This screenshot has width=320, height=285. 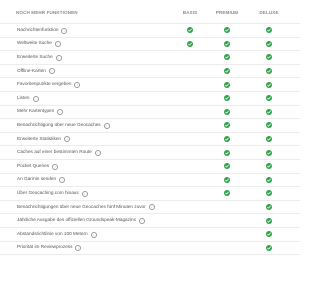 What do you see at coordinates (150, 113) in the screenshot?
I see `table-row: Mehr Kartentypen i` at bounding box center [150, 113].